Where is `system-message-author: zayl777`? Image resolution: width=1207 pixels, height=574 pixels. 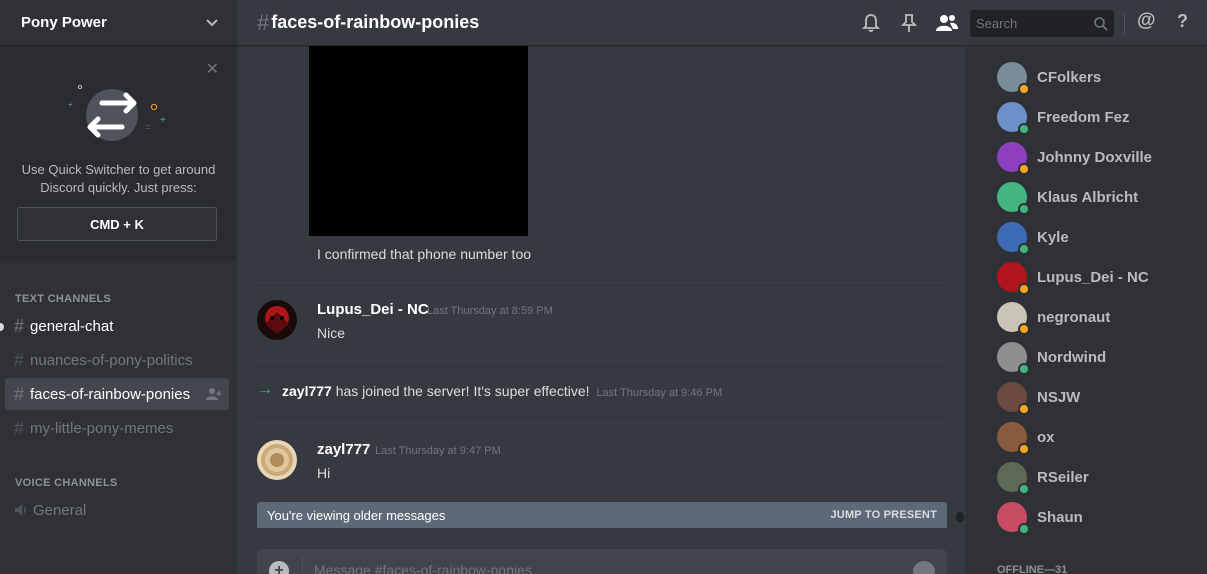 system-message-author: zayl777 is located at coordinates (307, 391).